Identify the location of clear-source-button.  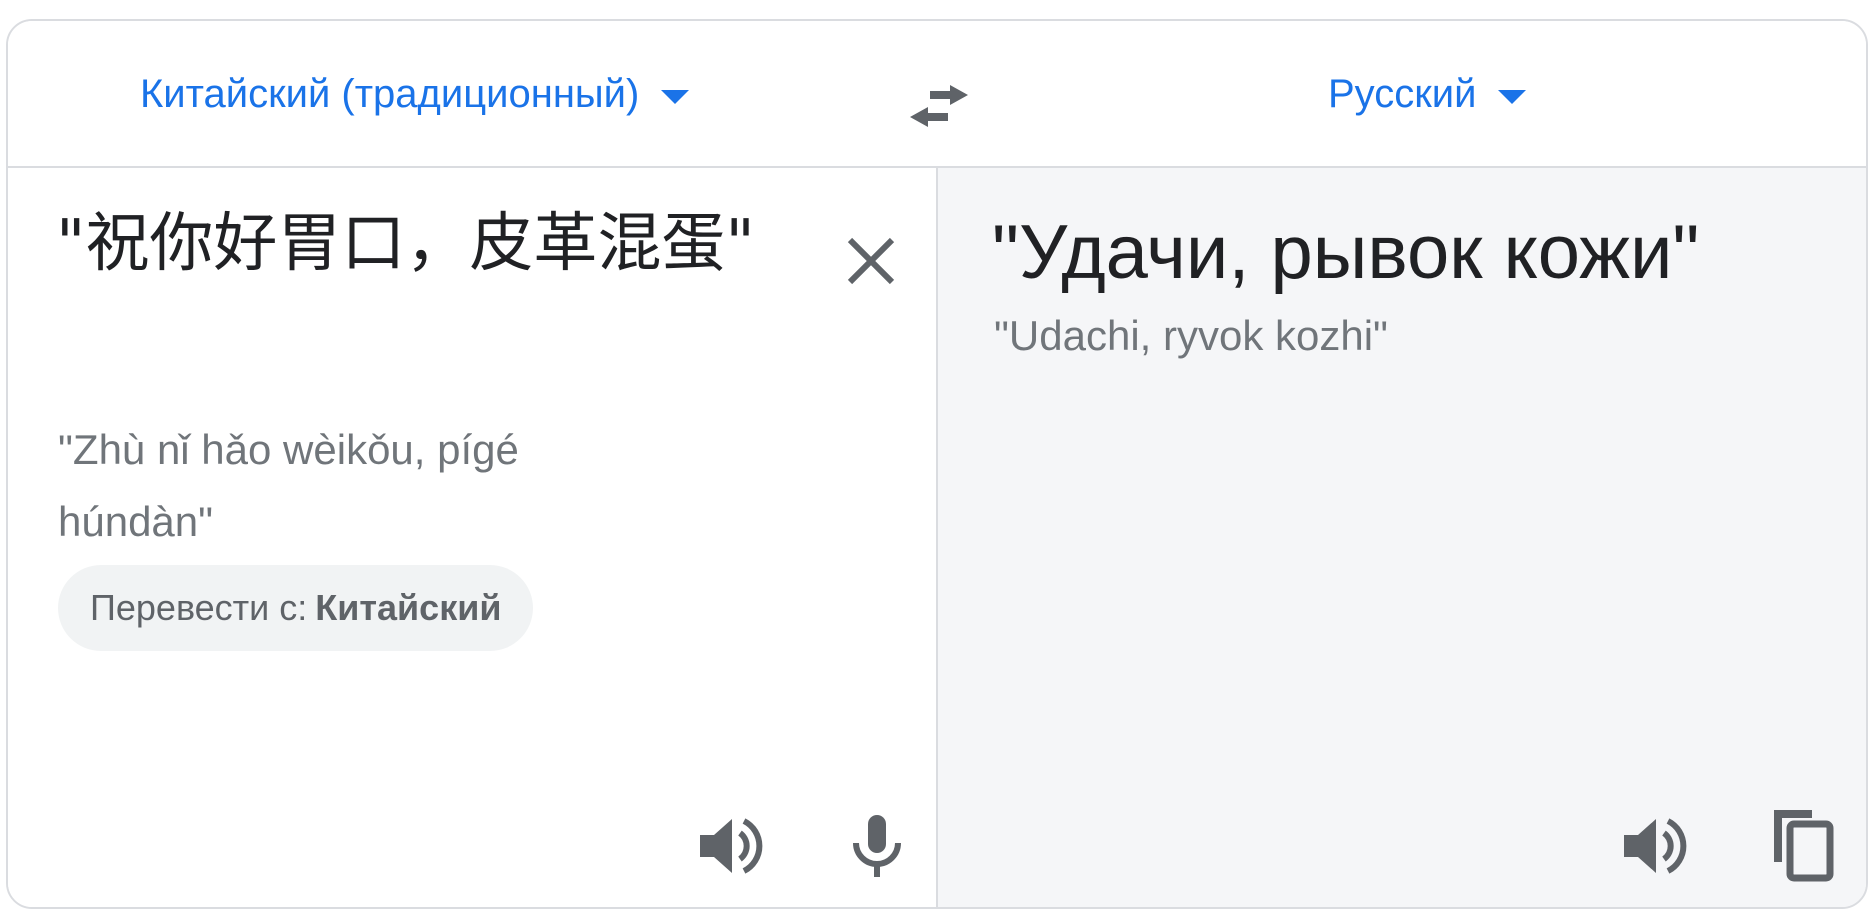
(871, 261).